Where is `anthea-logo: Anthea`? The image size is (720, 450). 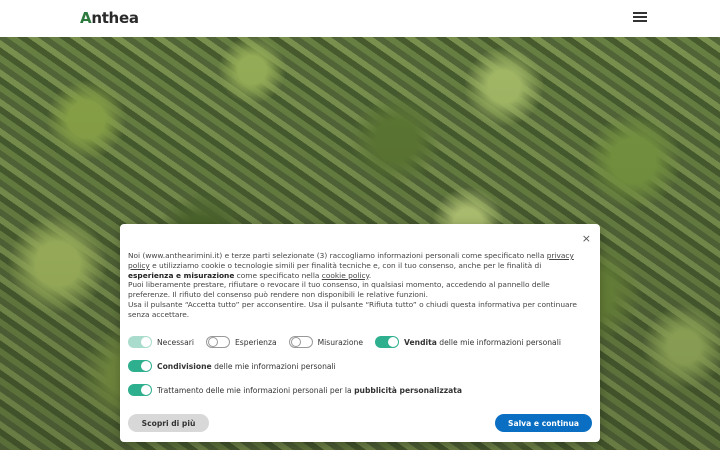 anthea-logo: Anthea is located at coordinates (109, 18).